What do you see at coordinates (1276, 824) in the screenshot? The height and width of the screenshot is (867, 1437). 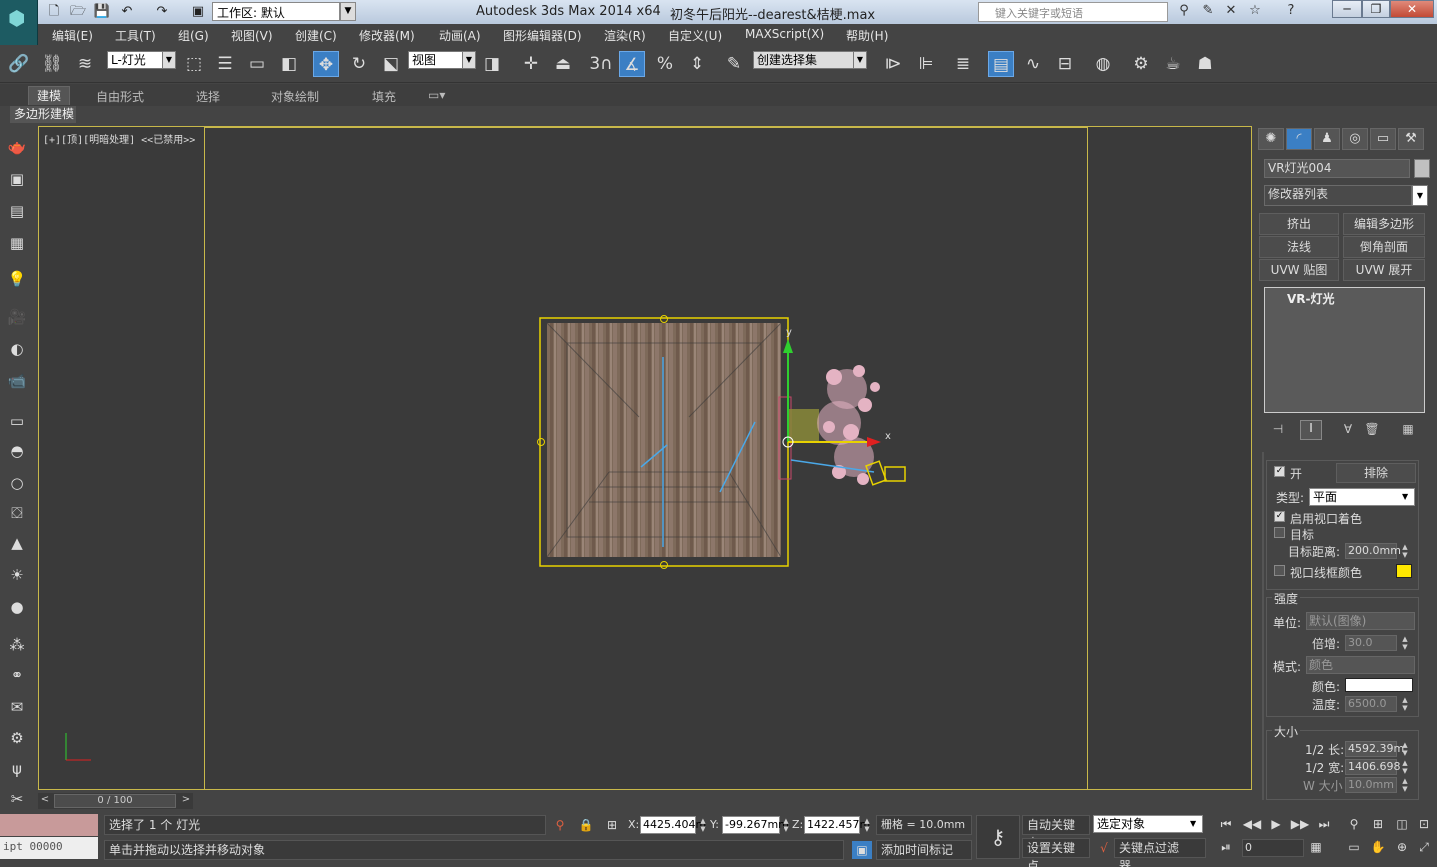 I see `play-icon: ▶` at bounding box center [1276, 824].